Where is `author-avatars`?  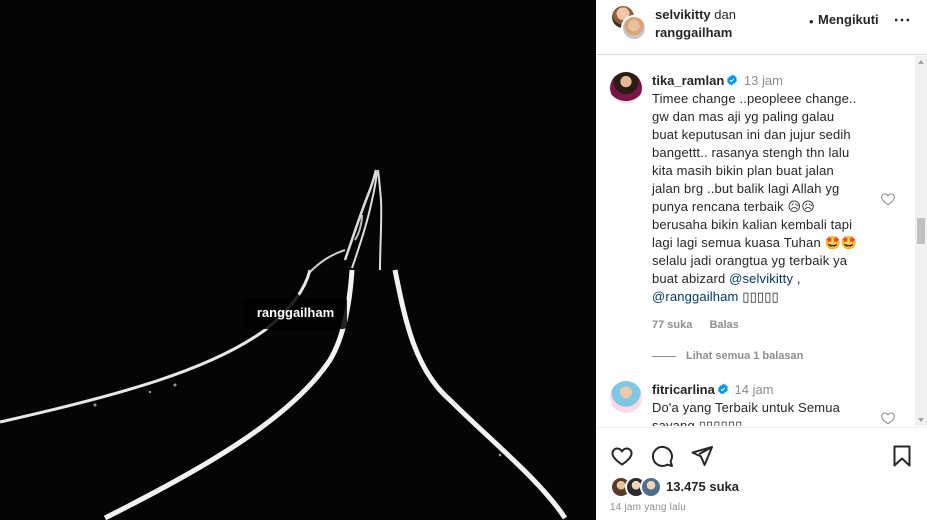
author-avatars is located at coordinates (628, 22).